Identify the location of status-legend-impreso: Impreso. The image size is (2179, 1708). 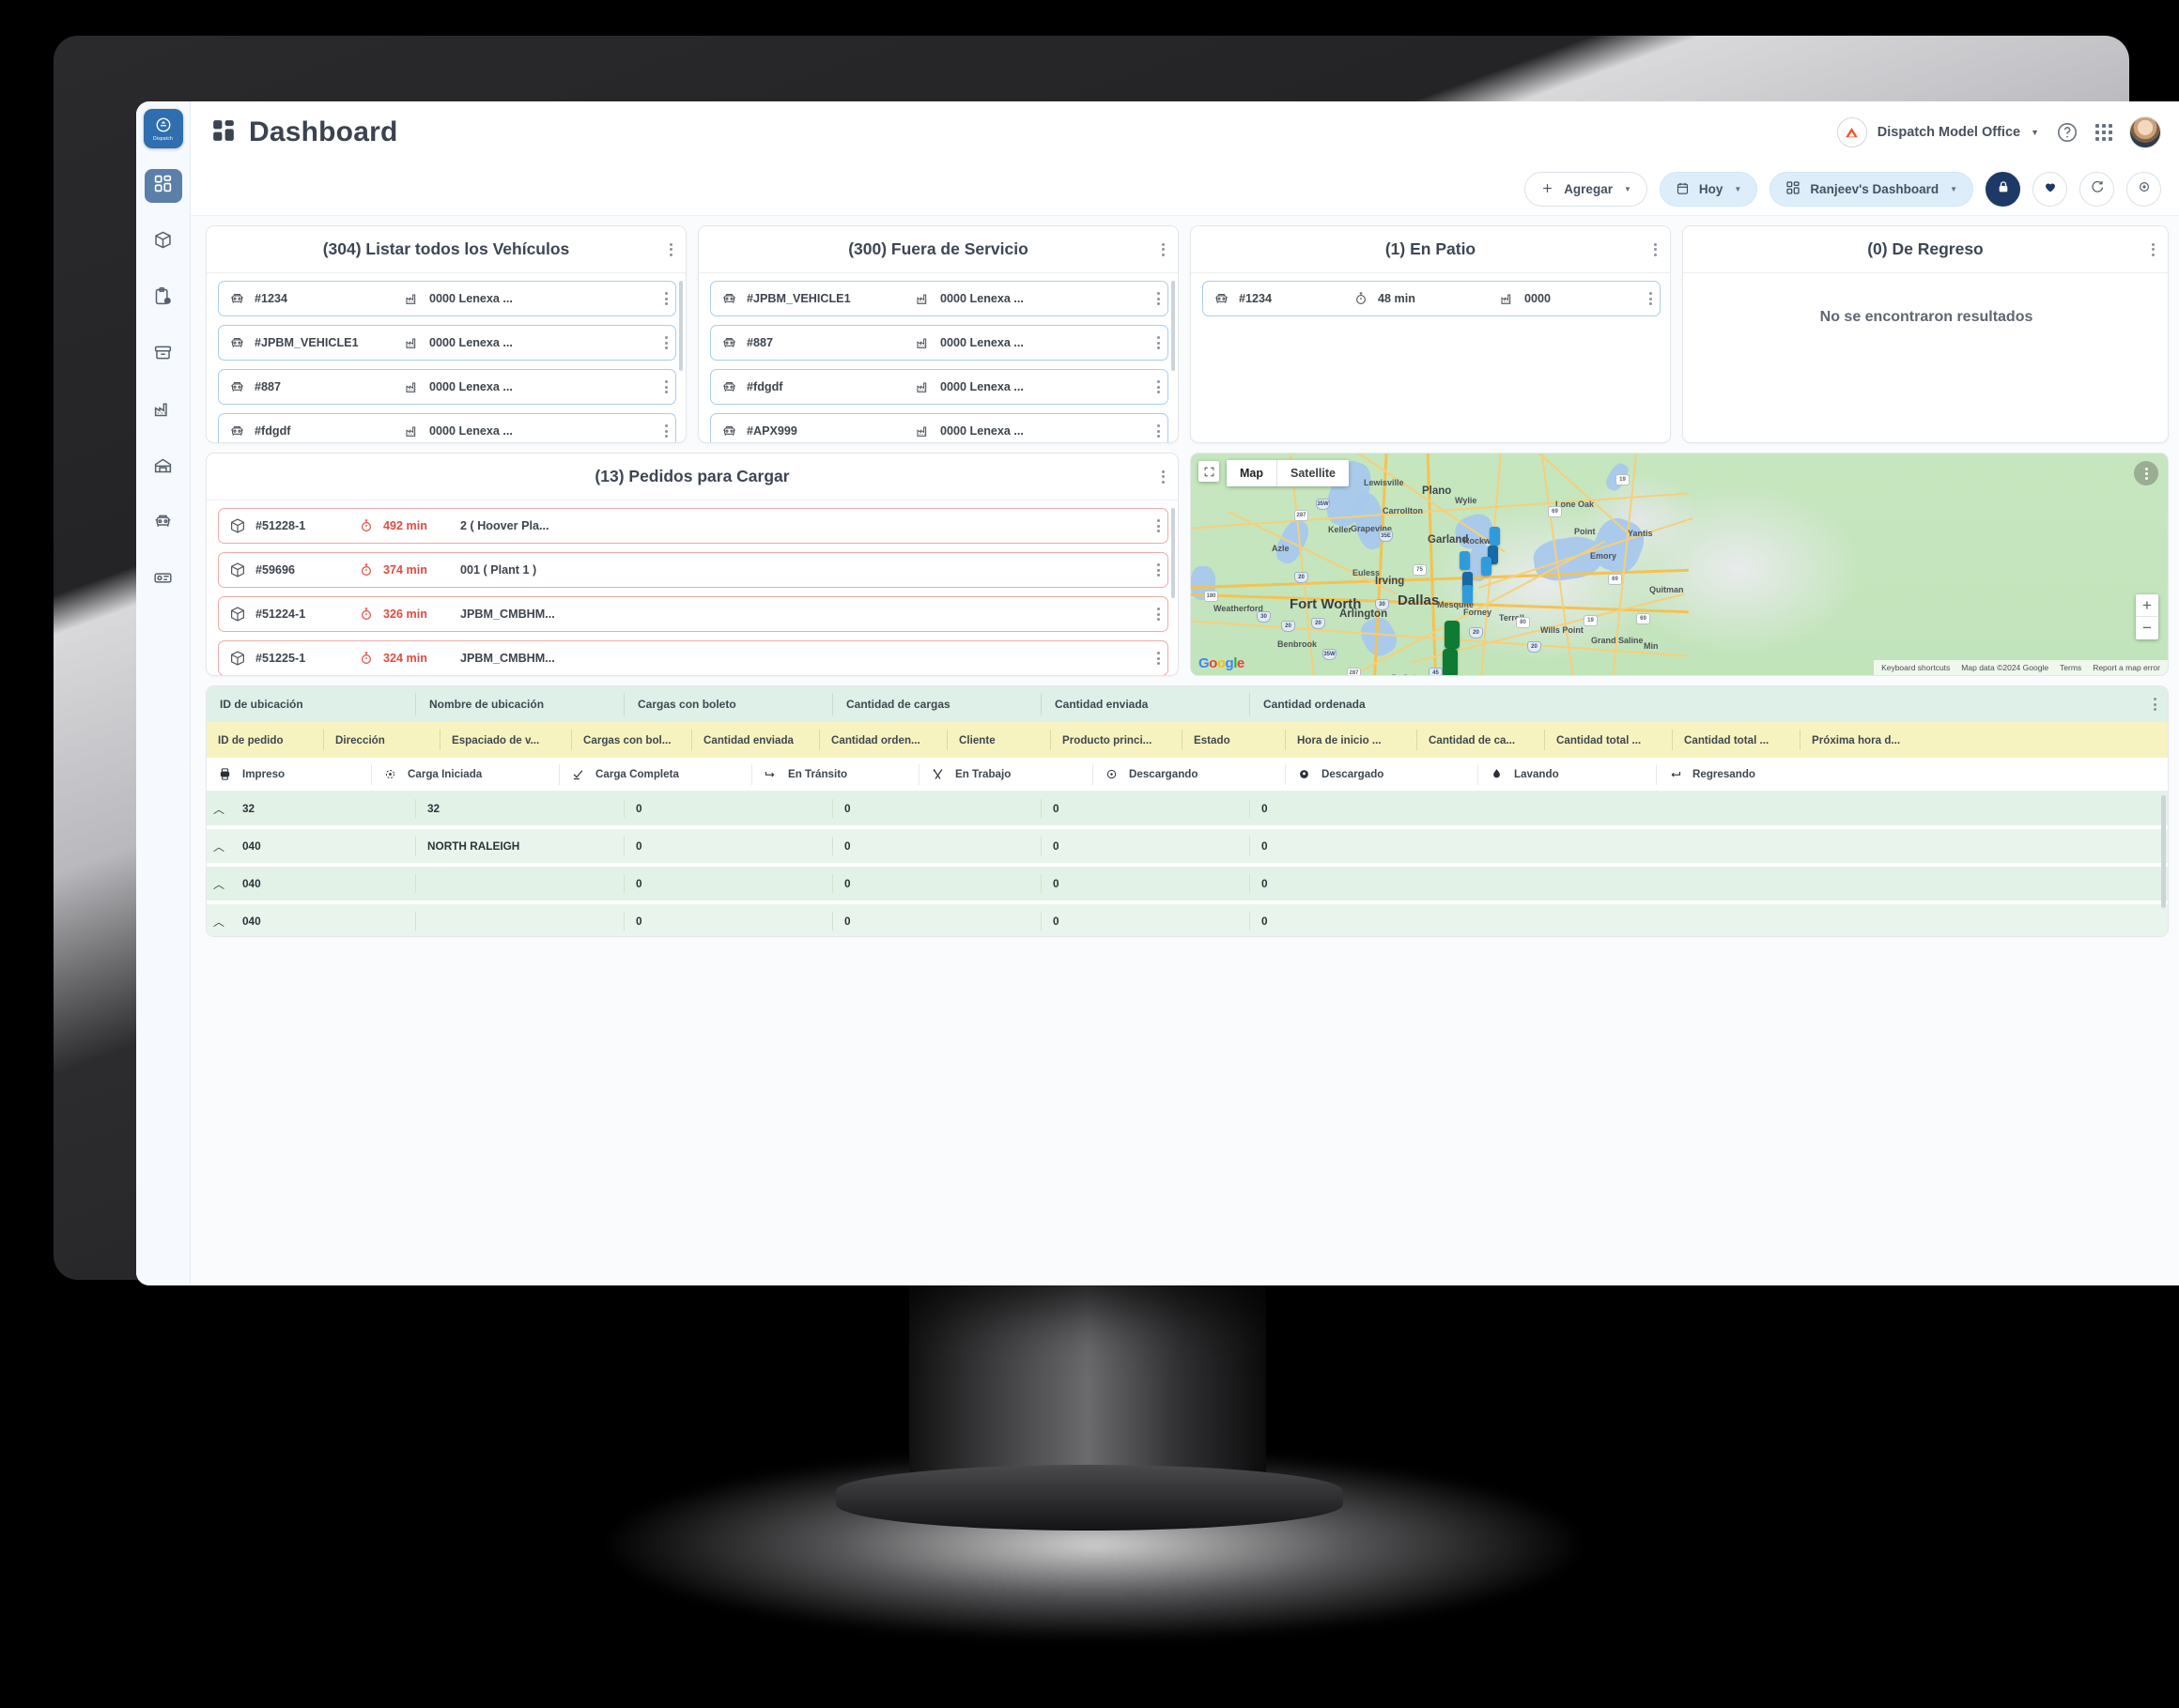
(289, 774).